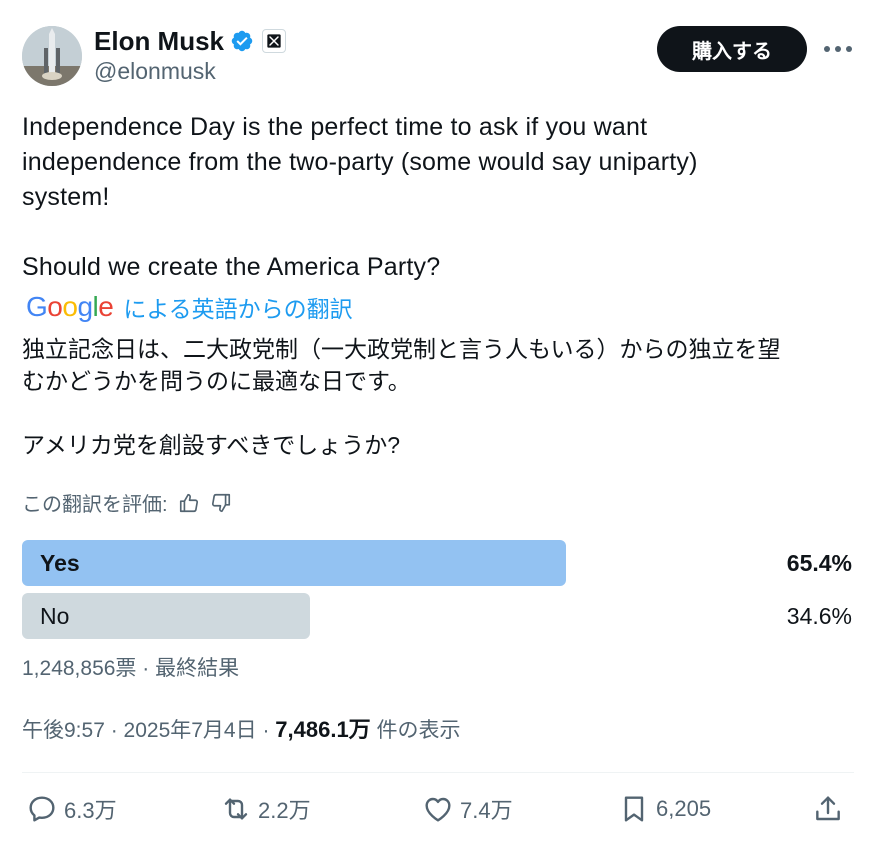 This screenshot has width=880, height=844. I want to click on poll-option-no-percent: 34.6%, so click(819, 616).